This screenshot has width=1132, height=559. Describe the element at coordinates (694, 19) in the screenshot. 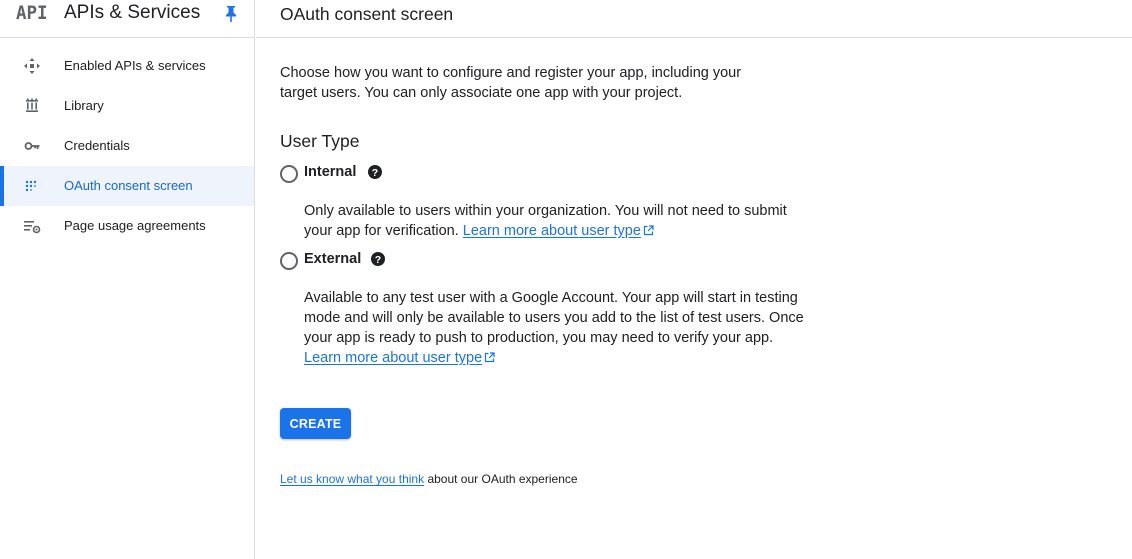

I see `main-header: OAuth consent screen` at that location.